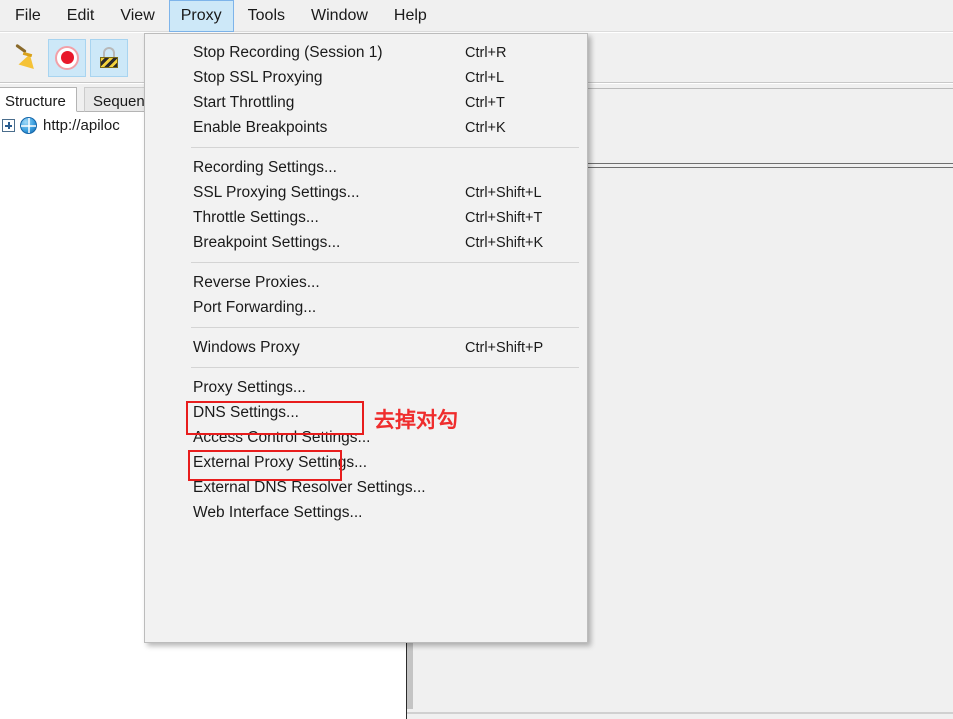  Describe the element at coordinates (366, 217) in the screenshot. I see `menu-item-throttle-settings: Throttle Settings... Ctrl+Shift+T` at that location.